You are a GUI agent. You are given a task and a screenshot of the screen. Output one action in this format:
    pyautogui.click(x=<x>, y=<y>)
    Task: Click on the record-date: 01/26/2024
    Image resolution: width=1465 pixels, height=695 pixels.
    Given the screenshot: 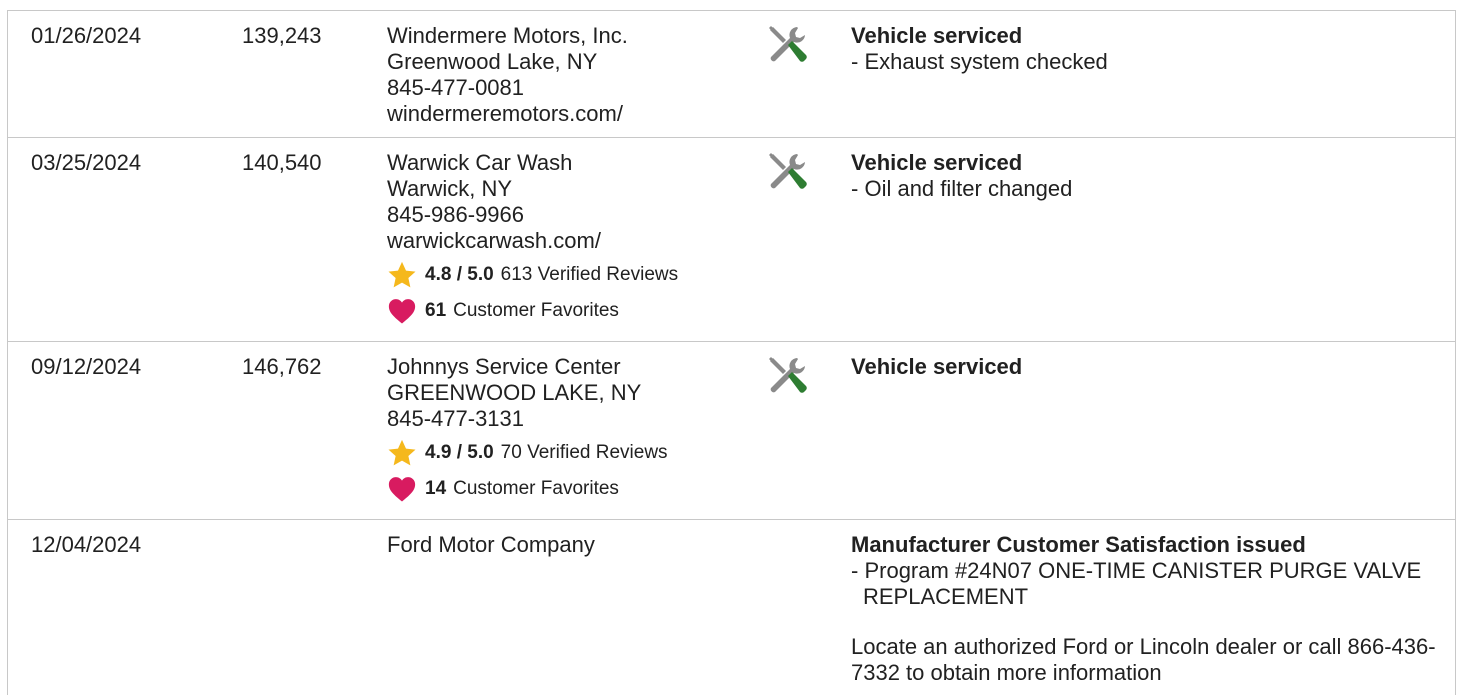 What is the action you would take?
    pyautogui.click(x=86, y=35)
    